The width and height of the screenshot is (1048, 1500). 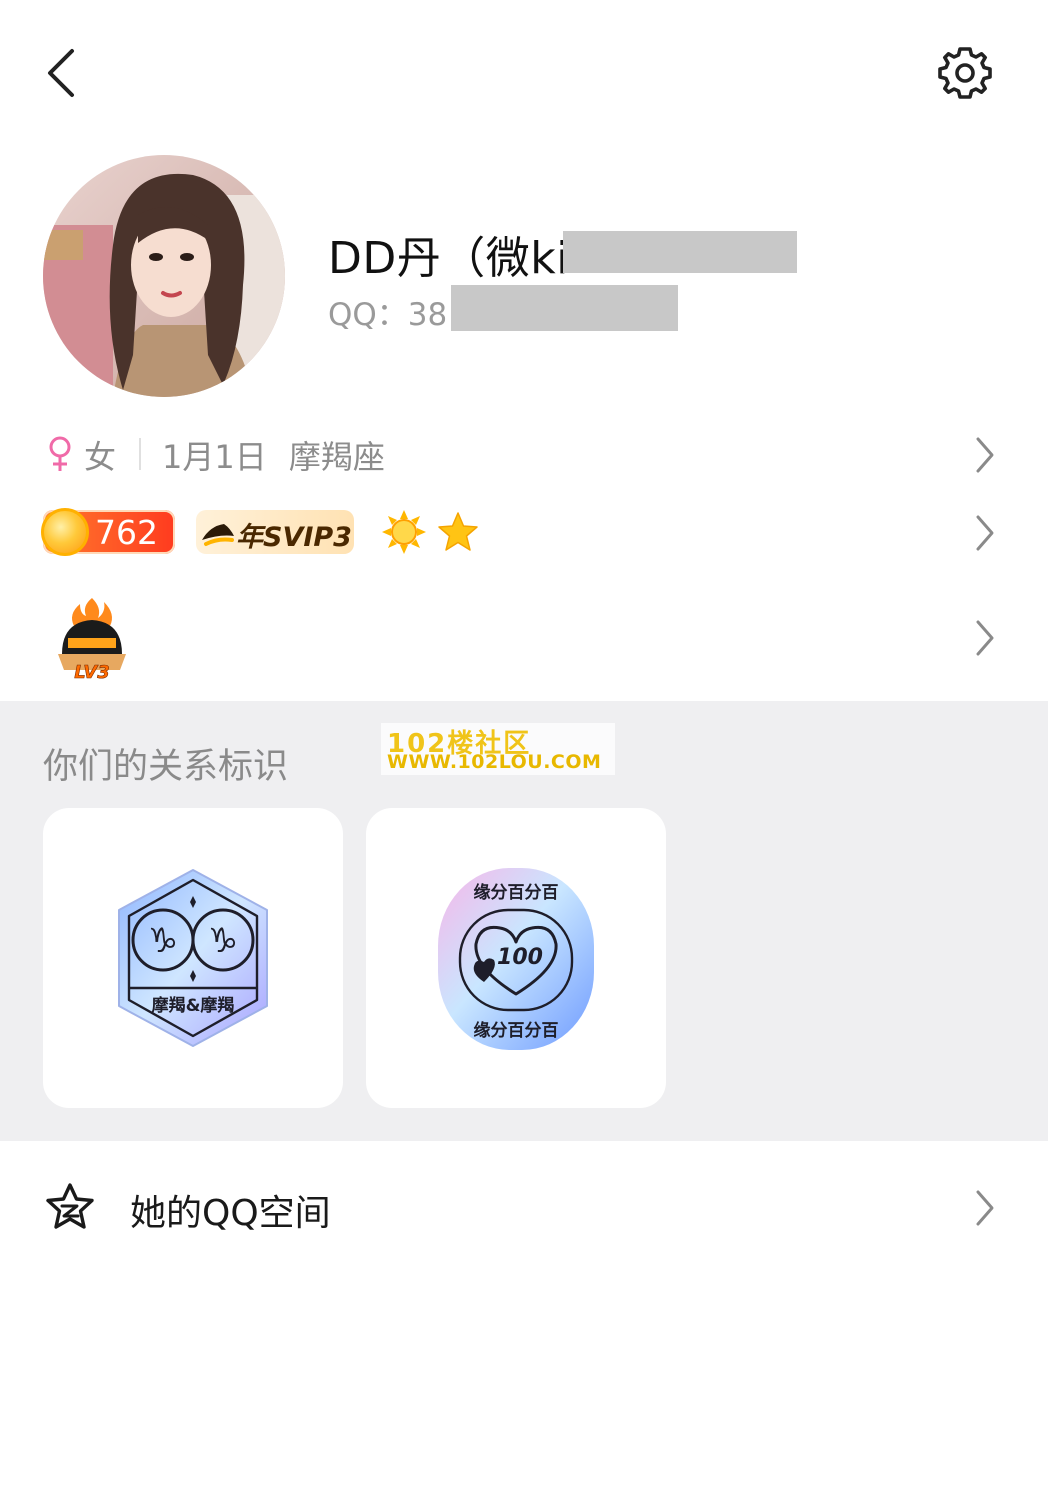 What do you see at coordinates (336, 457) in the screenshot?
I see `zodiac-label: 摩羯座` at bounding box center [336, 457].